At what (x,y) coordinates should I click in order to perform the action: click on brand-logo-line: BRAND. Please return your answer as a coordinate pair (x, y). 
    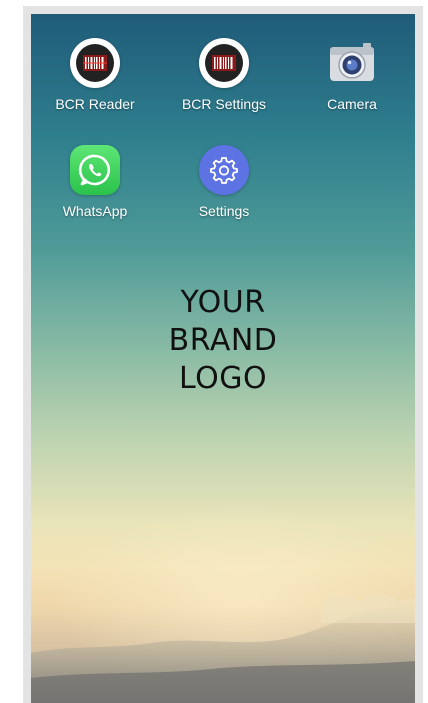
    Looking at the image, I should click on (223, 340).